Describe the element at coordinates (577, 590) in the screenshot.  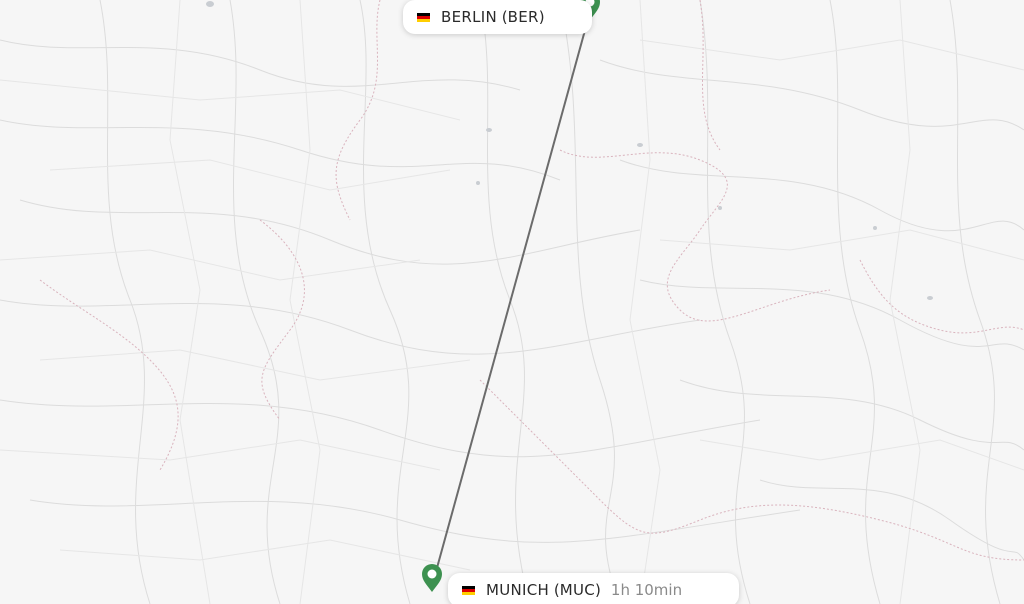
I see `destination-airport-code: MUC` at that location.